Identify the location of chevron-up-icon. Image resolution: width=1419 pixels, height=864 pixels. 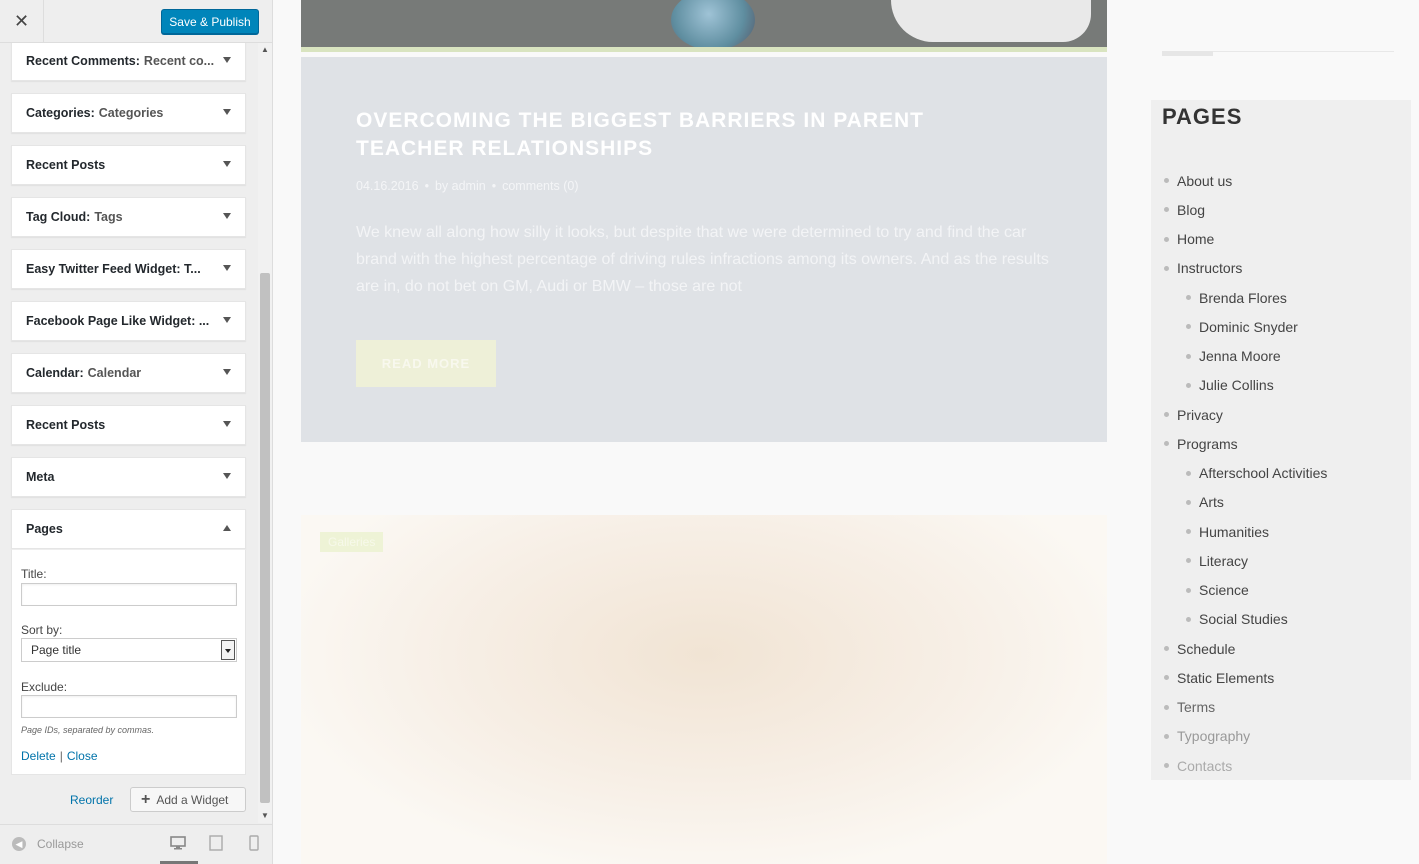
(227, 528).